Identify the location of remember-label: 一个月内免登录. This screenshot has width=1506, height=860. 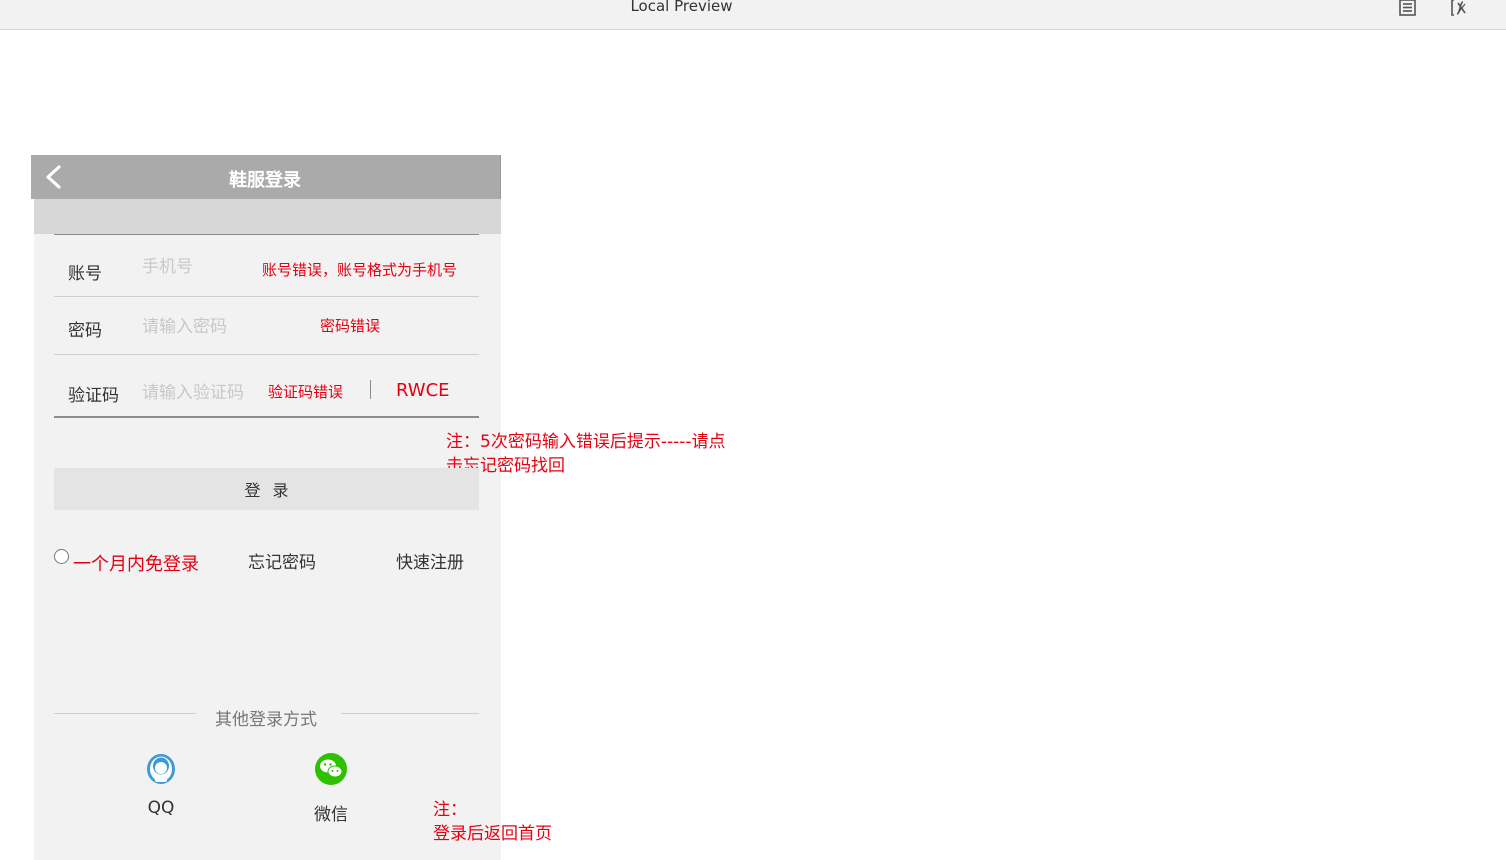
(136, 563).